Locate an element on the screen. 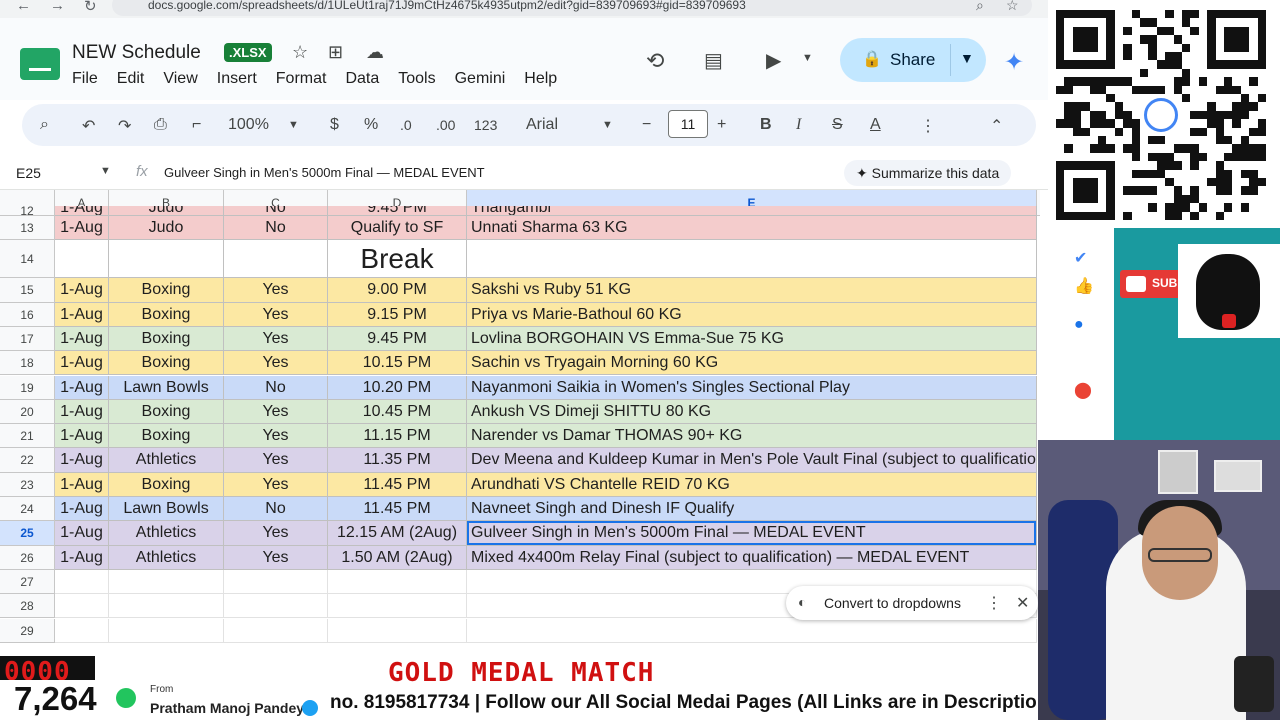 The image size is (1280, 720). undo-icon: ↶ is located at coordinates (88, 126).